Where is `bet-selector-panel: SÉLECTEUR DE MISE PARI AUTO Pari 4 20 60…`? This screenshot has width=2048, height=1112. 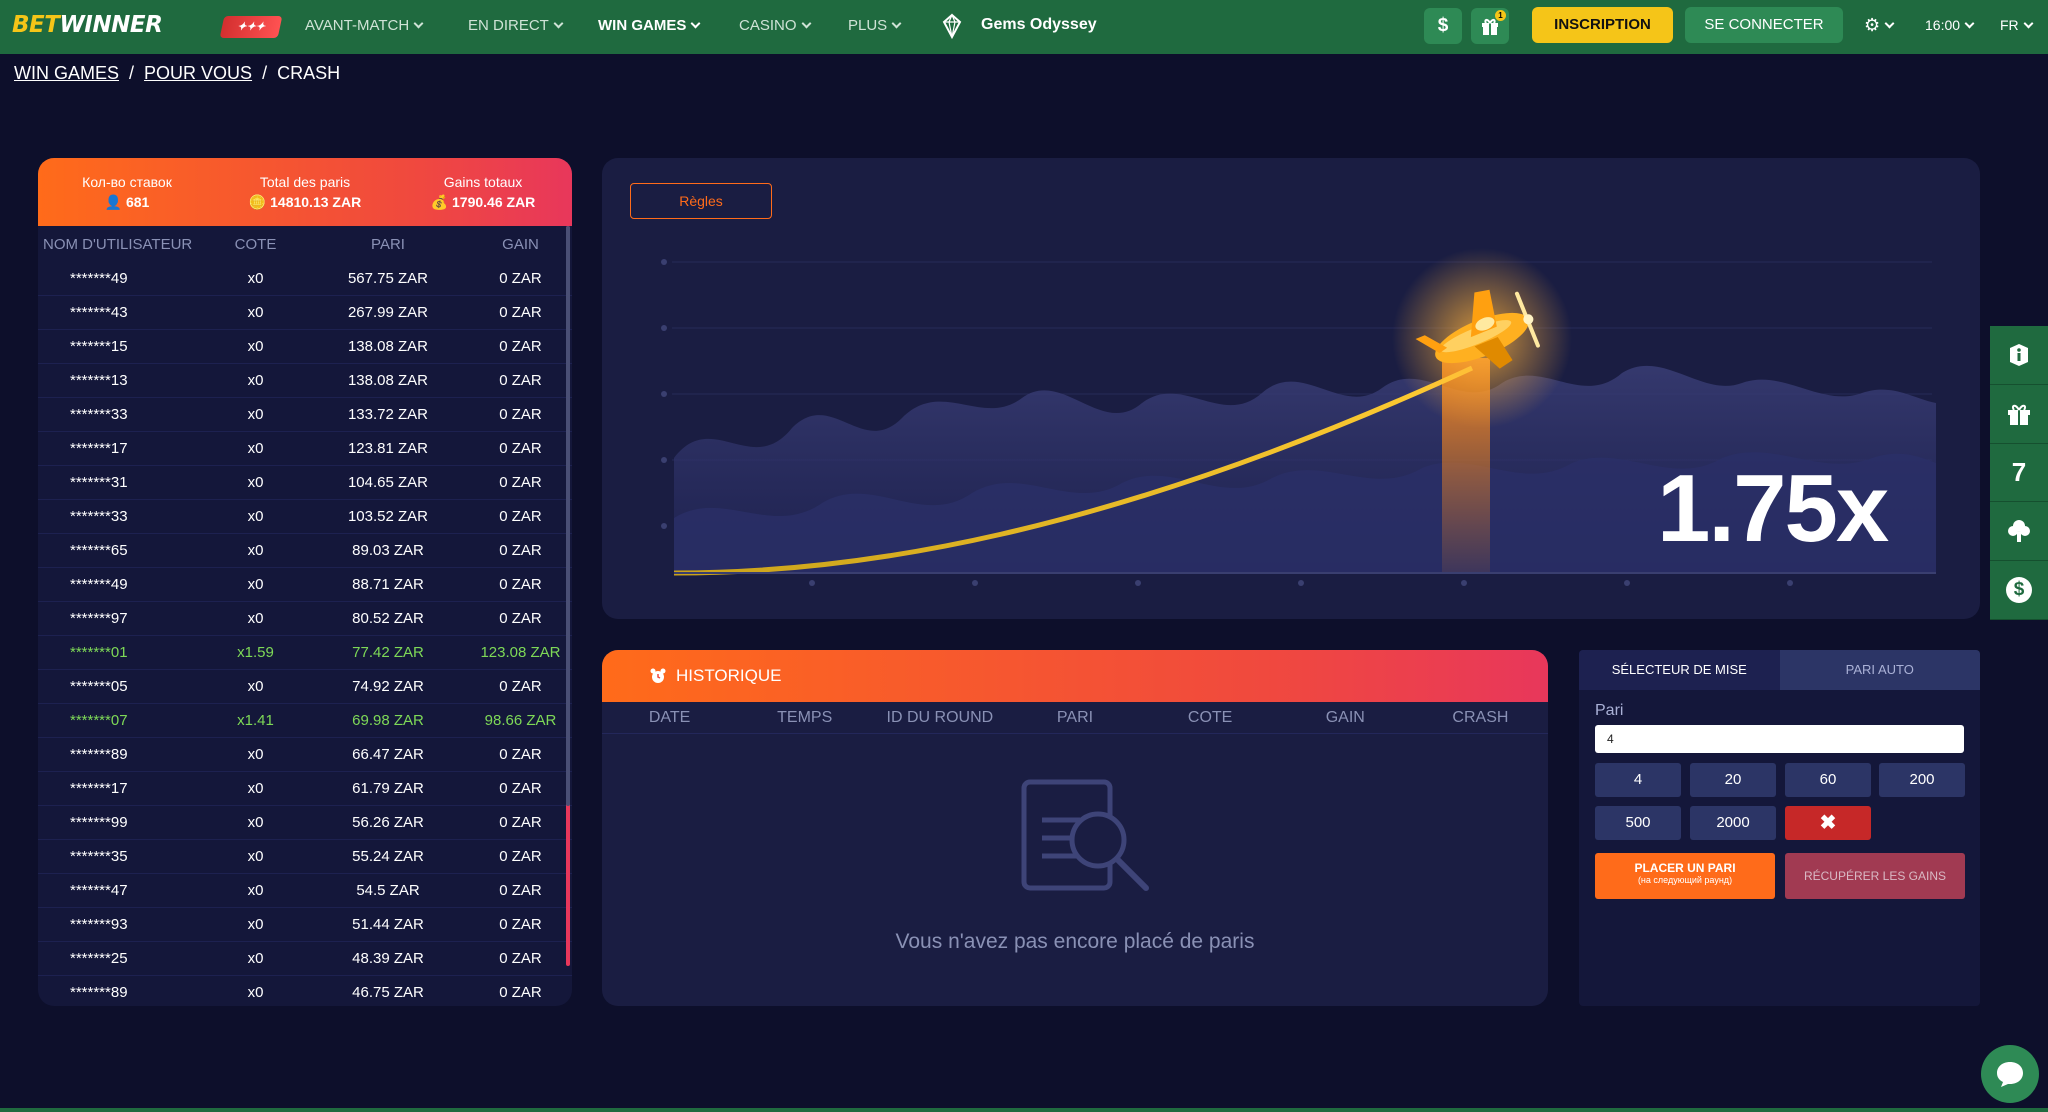 bet-selector-panel: SÉLECTEUR DE MISE PARI AUTO Pari 4 20 60… is located at coordinates (1779, 828).